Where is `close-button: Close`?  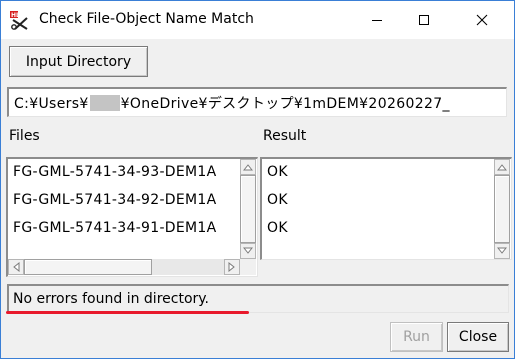
close-button: Close is located at coordinates (478, 337).